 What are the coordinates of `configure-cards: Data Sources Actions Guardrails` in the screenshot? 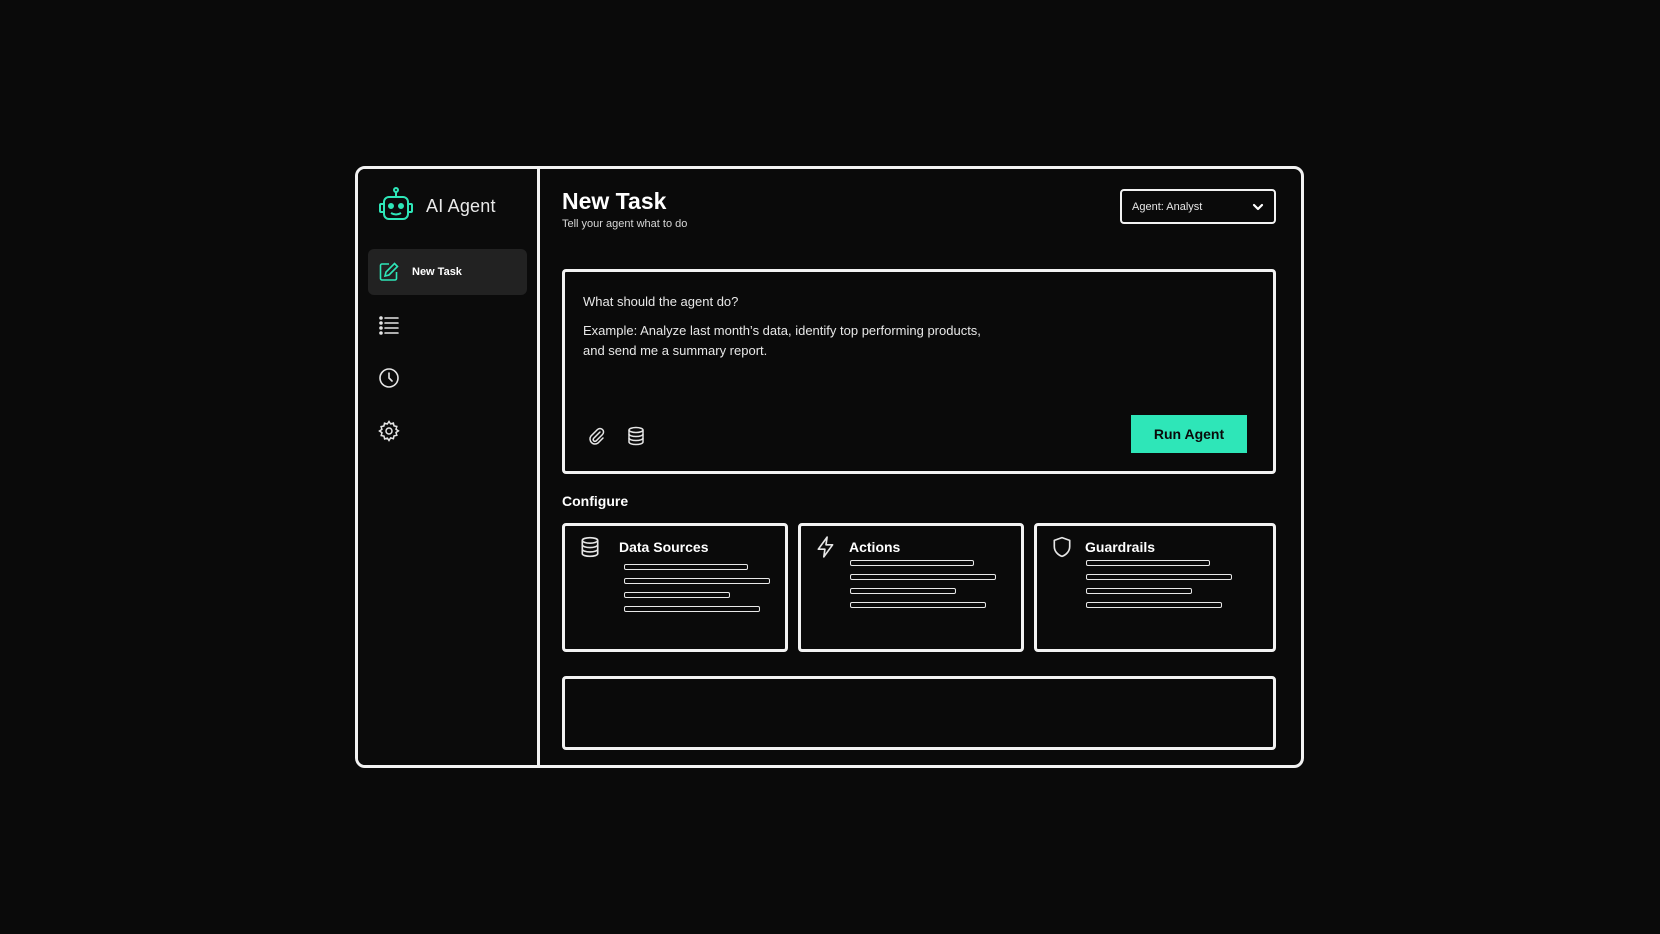 It's located at (919, 587).